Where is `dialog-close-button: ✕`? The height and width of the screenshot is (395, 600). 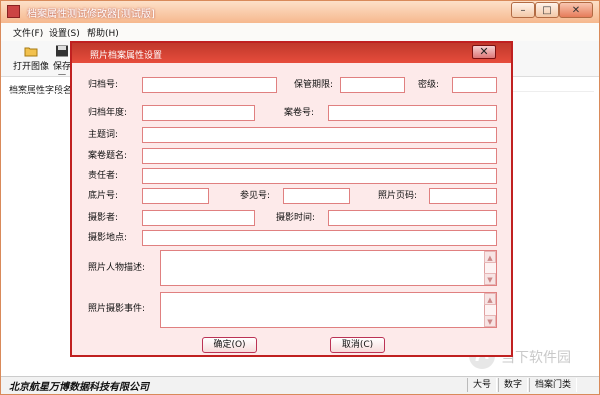
dialog-close-button: ✕ is located at coordinates (484, 52).